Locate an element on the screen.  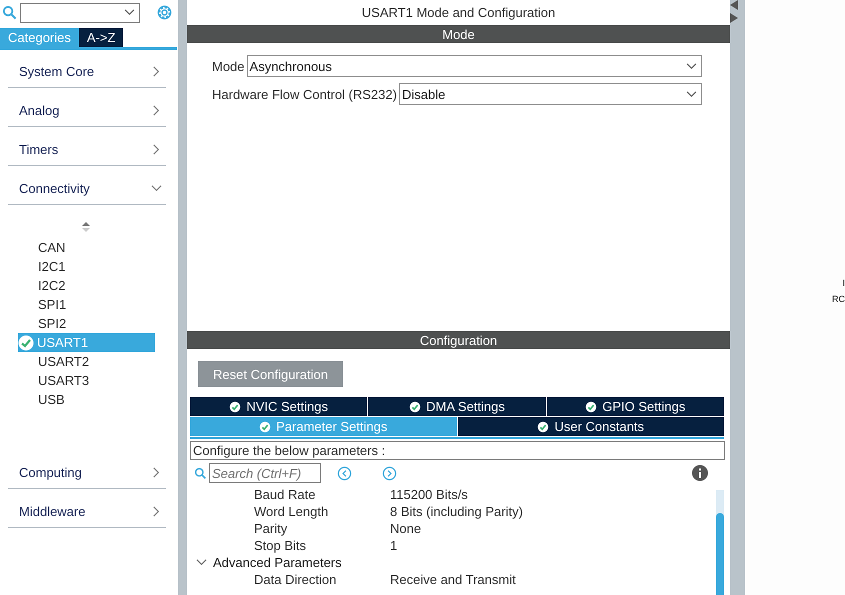
category-item: Connectivity is located at coordinates (87, 186).